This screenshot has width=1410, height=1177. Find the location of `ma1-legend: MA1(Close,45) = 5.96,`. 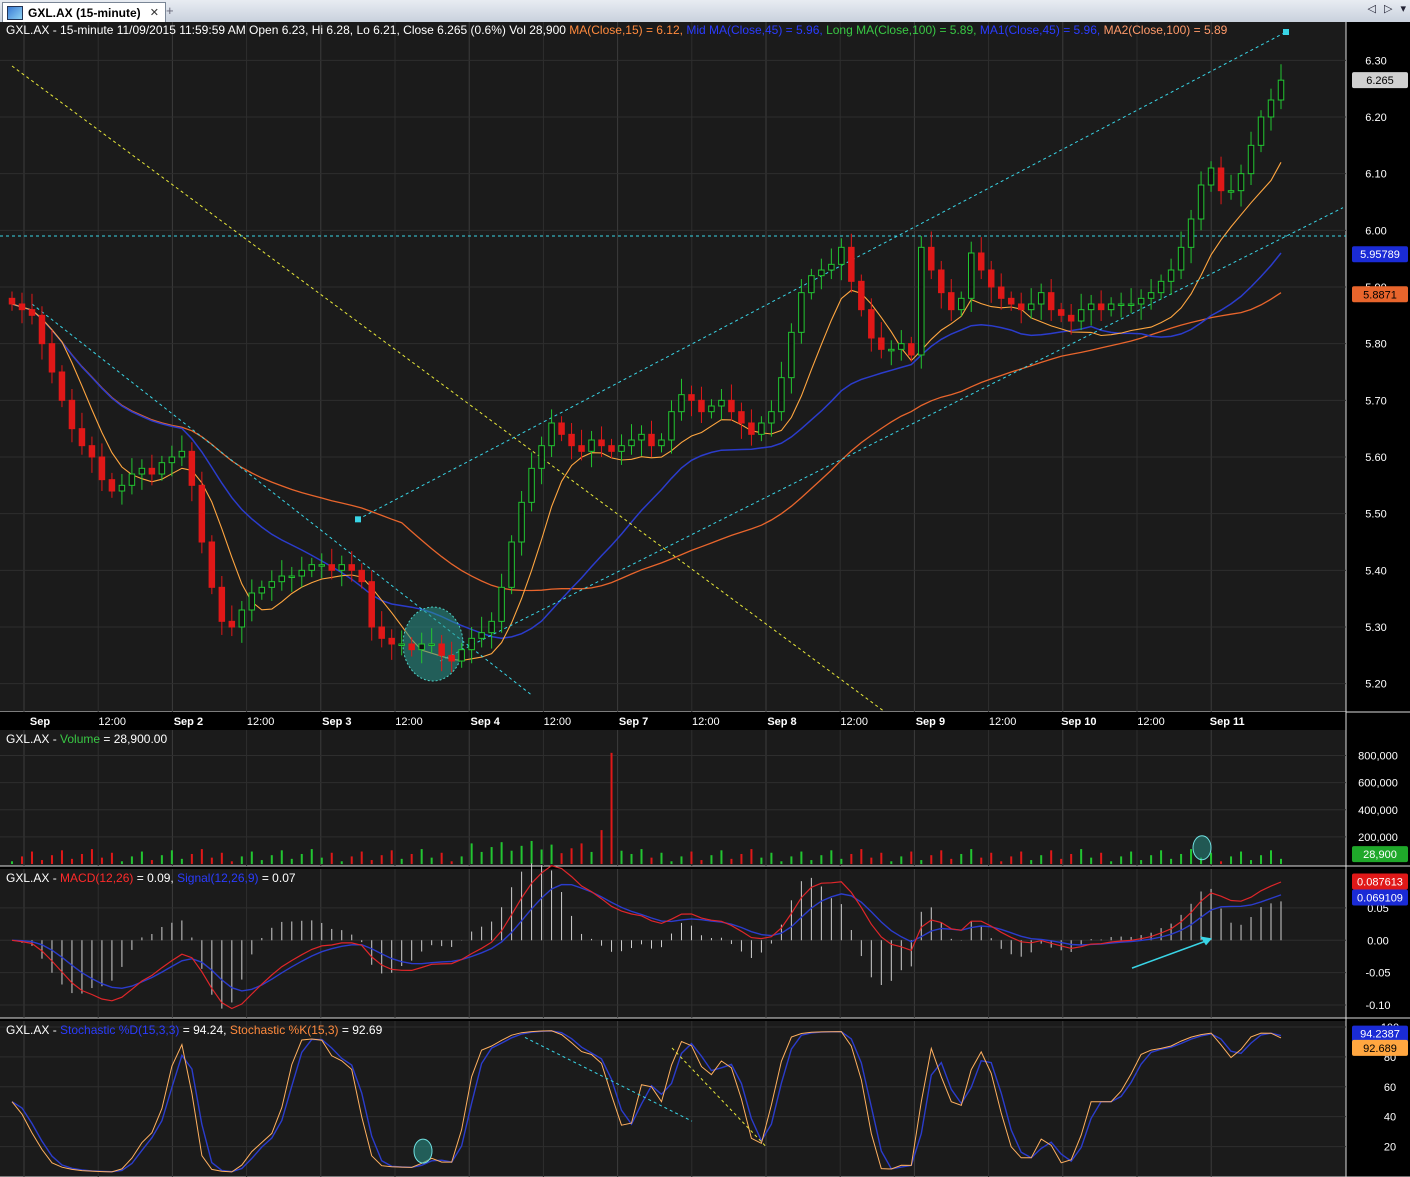

ma1-legend: MA1(Close,45) = 5.96, is located at coordinates (1040, 30).